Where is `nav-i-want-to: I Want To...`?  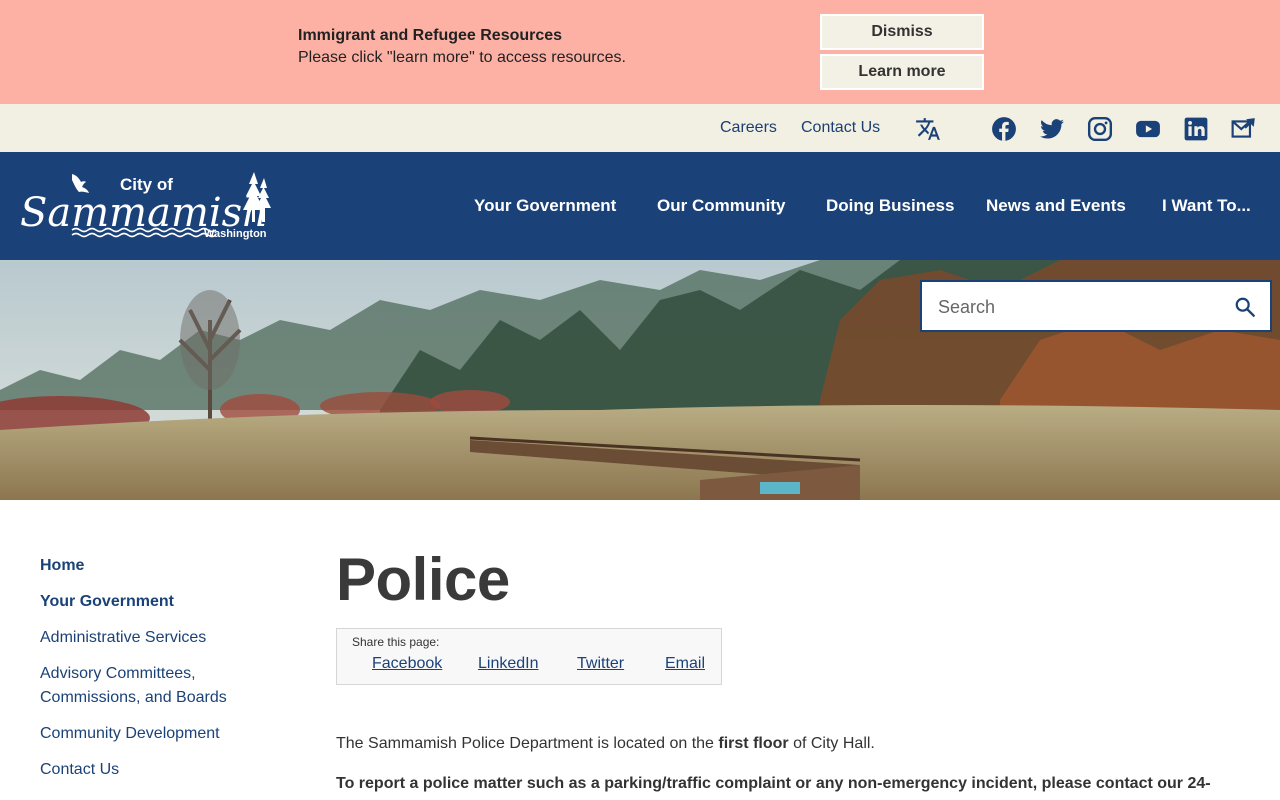
nav-i-want-to: I Want To... is located at coordinates (1206, 206).